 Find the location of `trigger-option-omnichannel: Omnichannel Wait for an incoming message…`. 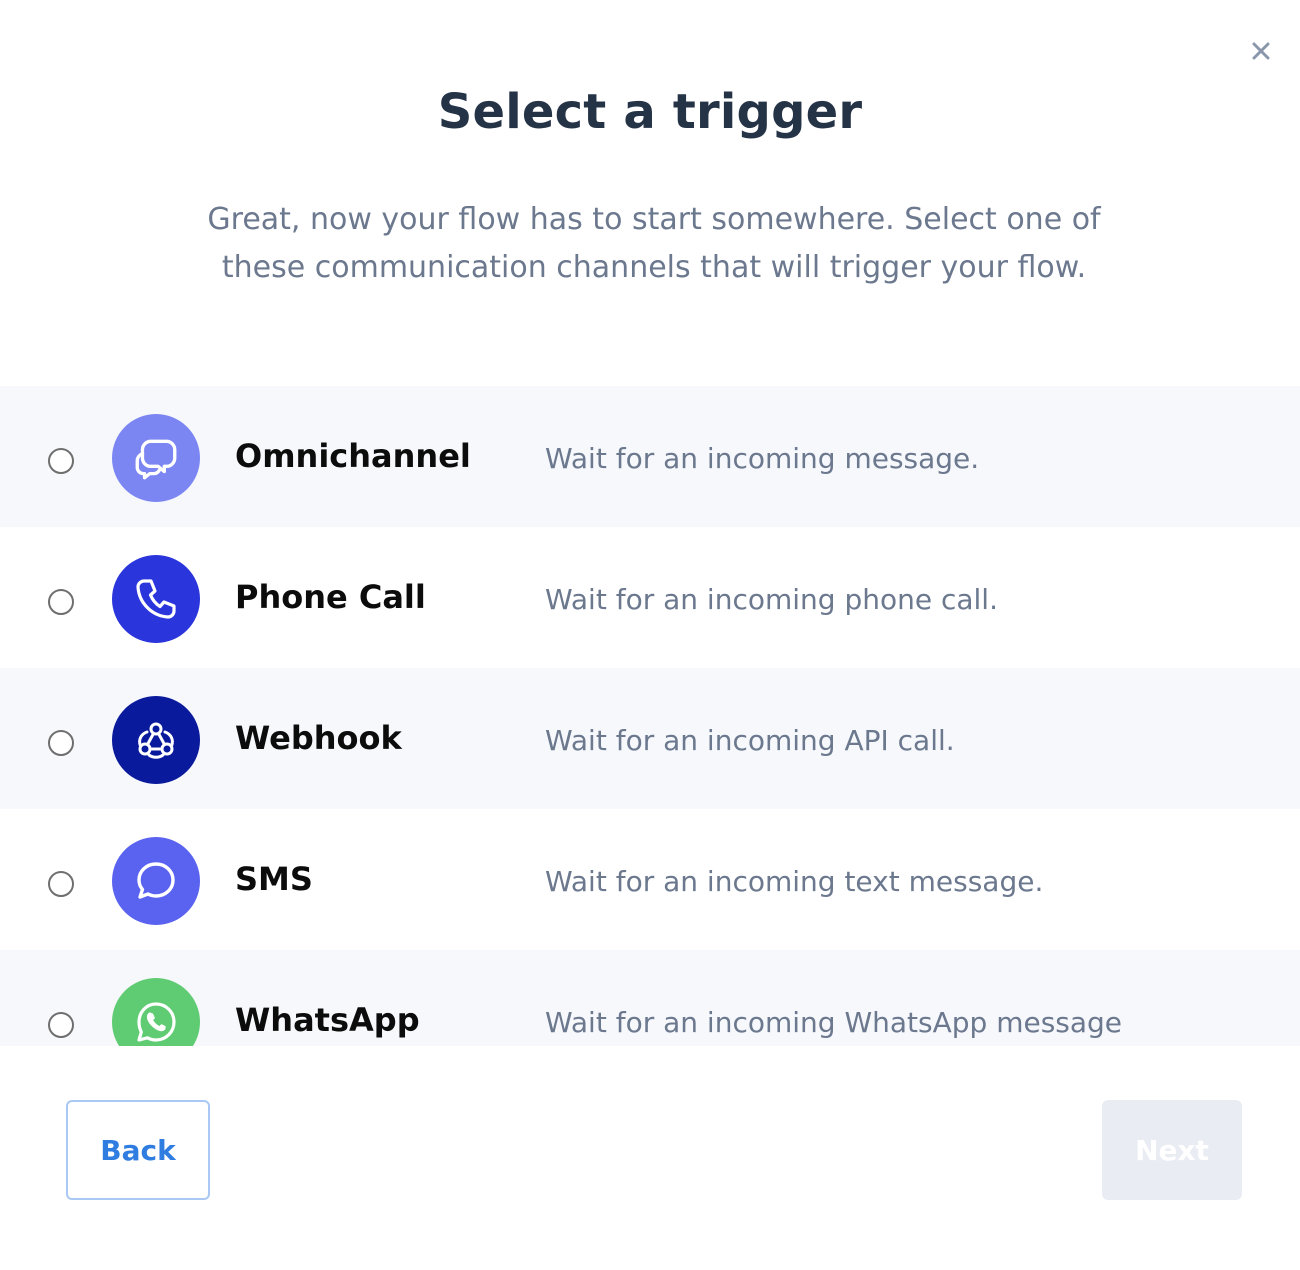

trigger-option-omnichannel: Omnichannel Wait for an incoming message… is located at coordinates (650, 456).